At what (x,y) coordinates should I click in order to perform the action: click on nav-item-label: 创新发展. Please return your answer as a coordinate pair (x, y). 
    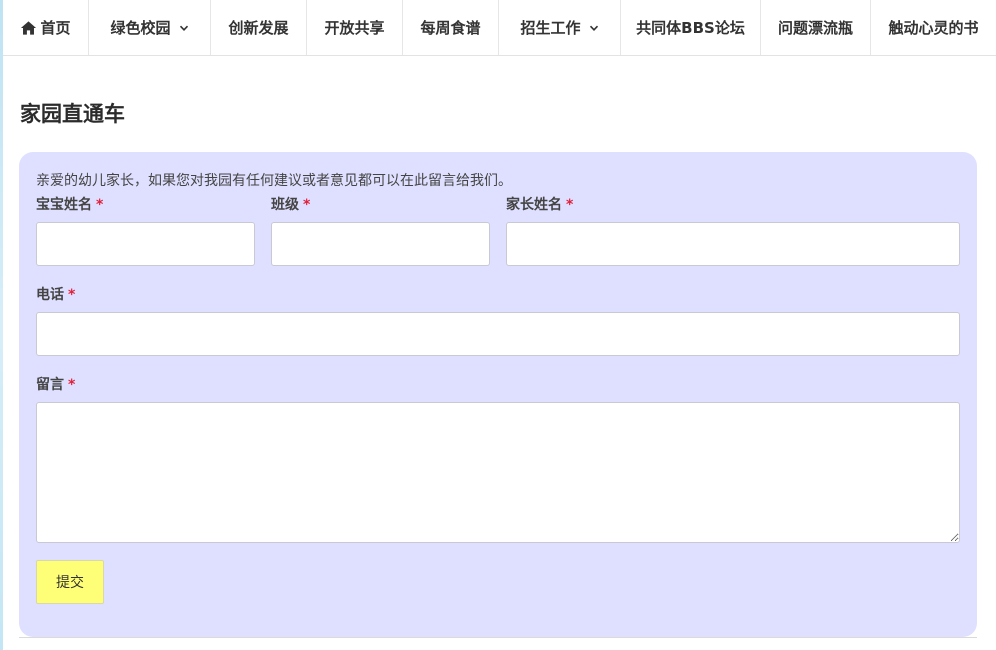
    Looking at the image, I should click on (258, 28).